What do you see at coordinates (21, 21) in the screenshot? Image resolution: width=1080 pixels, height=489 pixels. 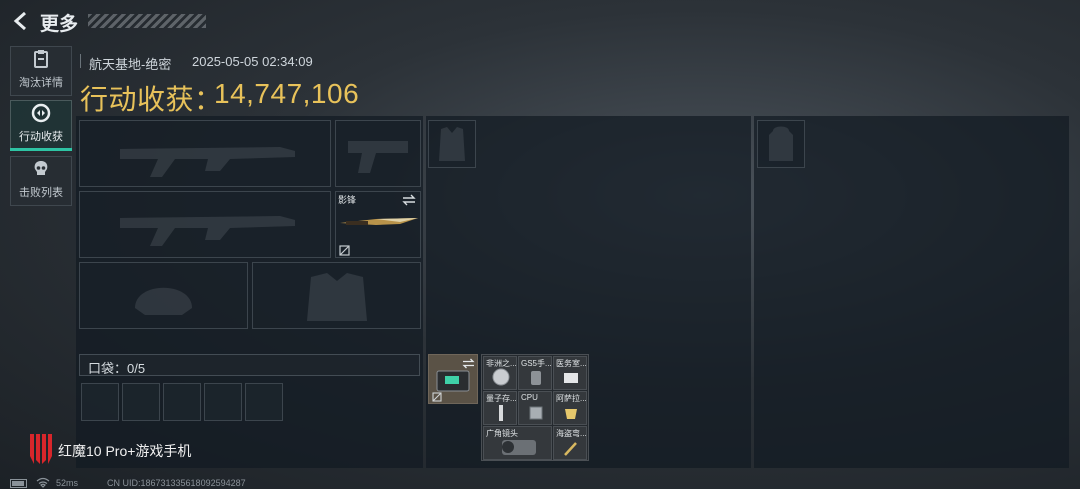 I see `back-arrow-icon` at bounding box center [21, 21].